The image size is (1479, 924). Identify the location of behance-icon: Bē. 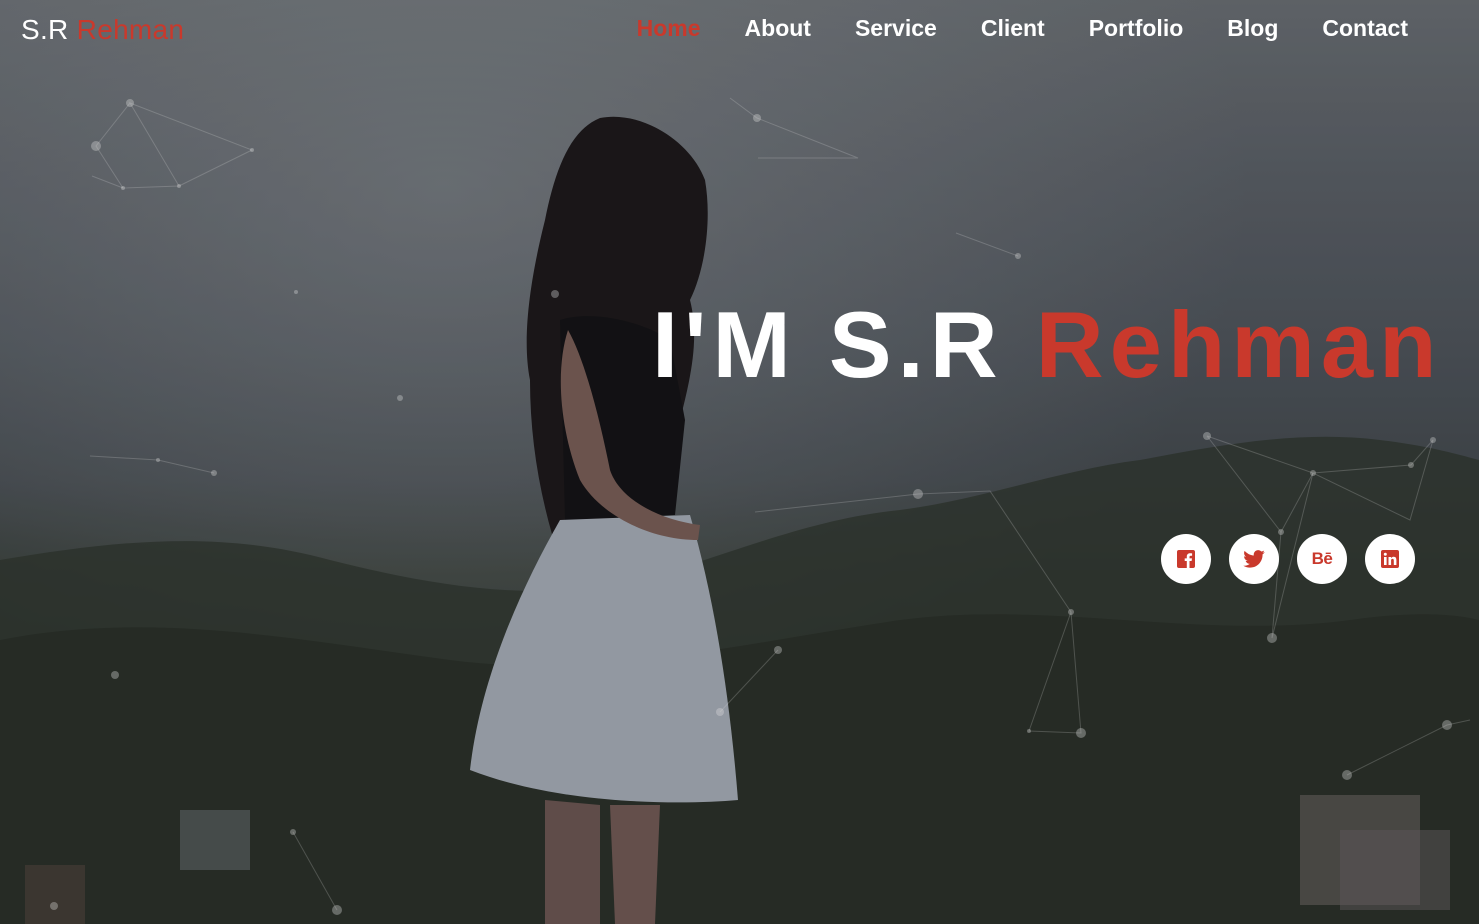
(1322, 558).